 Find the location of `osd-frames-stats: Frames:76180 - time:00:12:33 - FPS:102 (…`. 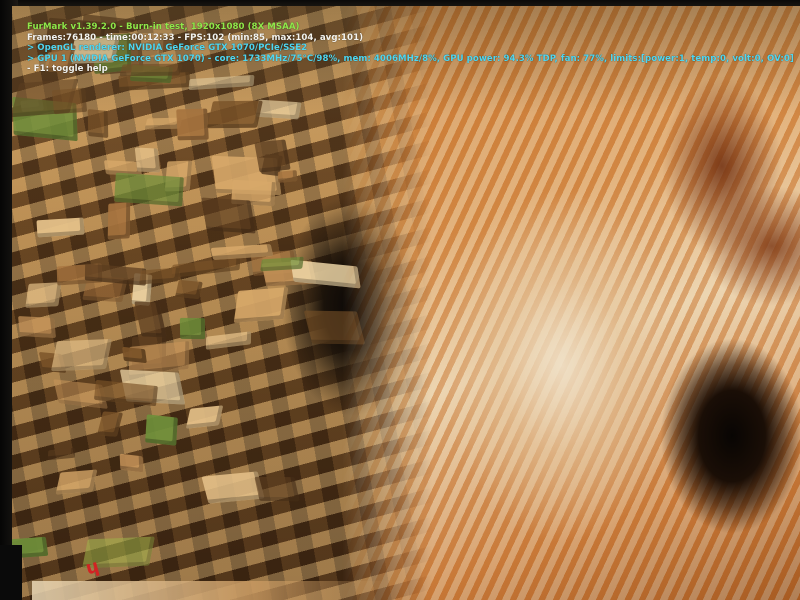

osd-frames-stats: Frames:76180 - time:00:12:33 - FPS:102 (… is located at coordinates (195, 37).